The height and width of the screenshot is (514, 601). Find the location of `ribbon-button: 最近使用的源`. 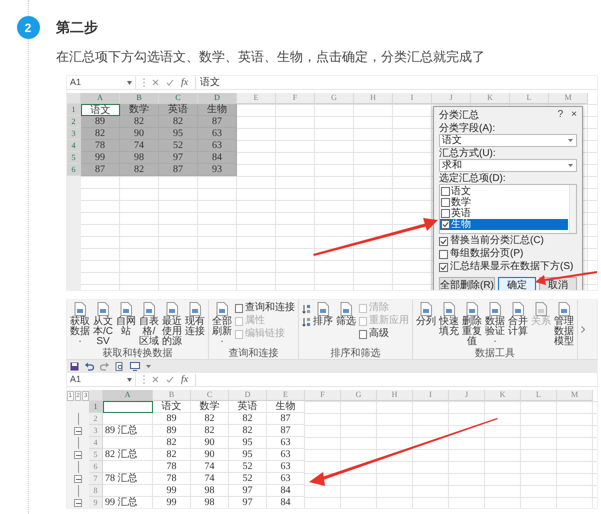

ribbon-button: 最近使用的源 is located at coordinates (172, 324).